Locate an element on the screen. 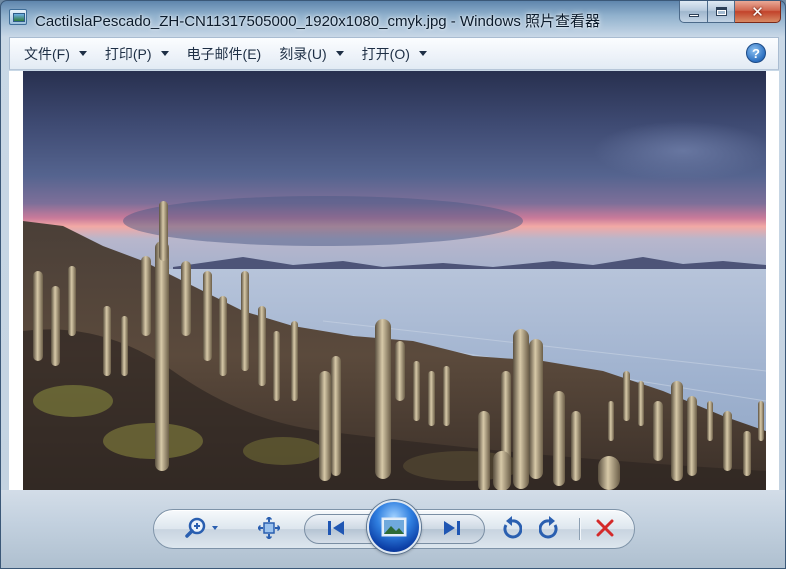 Image resolution: width=786 pixels, height=569 pixels. menu-file: 文件(F) is located at coordinates (55, 54).